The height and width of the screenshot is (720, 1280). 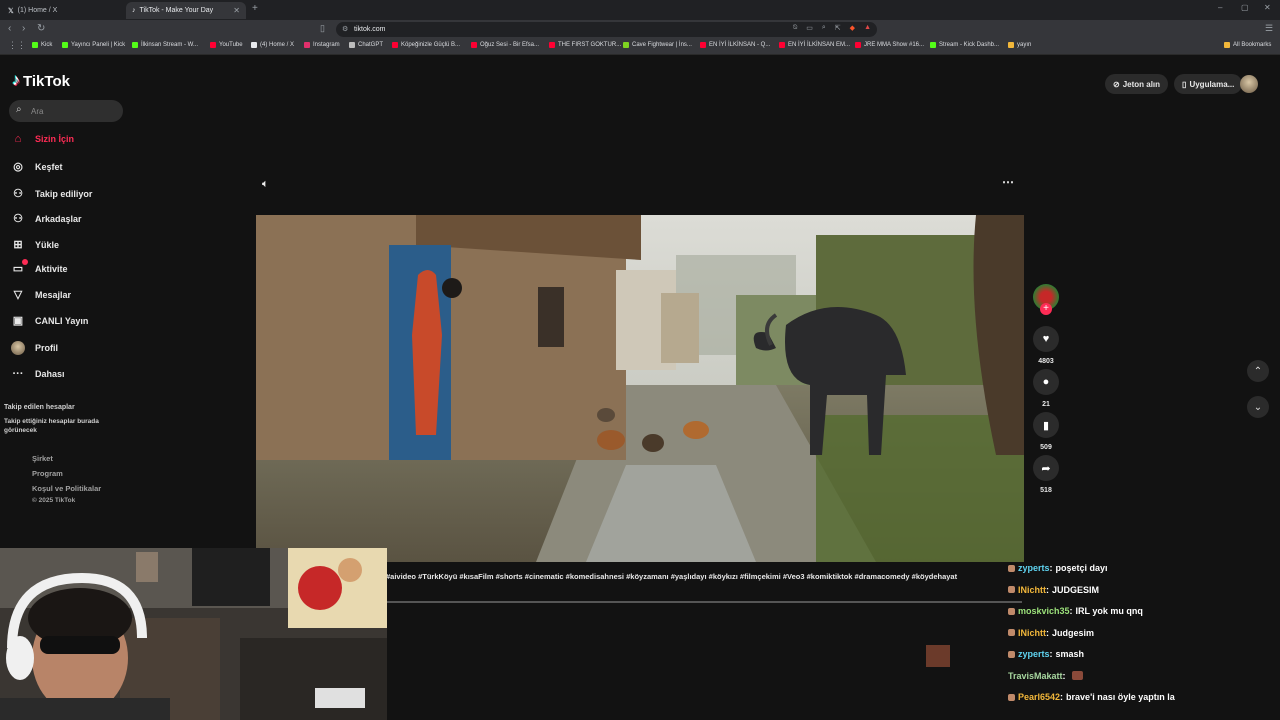 What do you see at coordinates (838, 28) in the screenshot?
I see `share-icon: ⇱` at bounding box center [838, 28].